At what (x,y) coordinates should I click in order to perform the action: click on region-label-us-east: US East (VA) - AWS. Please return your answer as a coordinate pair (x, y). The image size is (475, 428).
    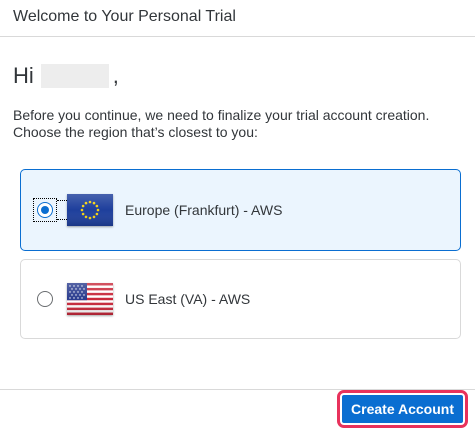
    Looking at the image, I should click on (188, 299).